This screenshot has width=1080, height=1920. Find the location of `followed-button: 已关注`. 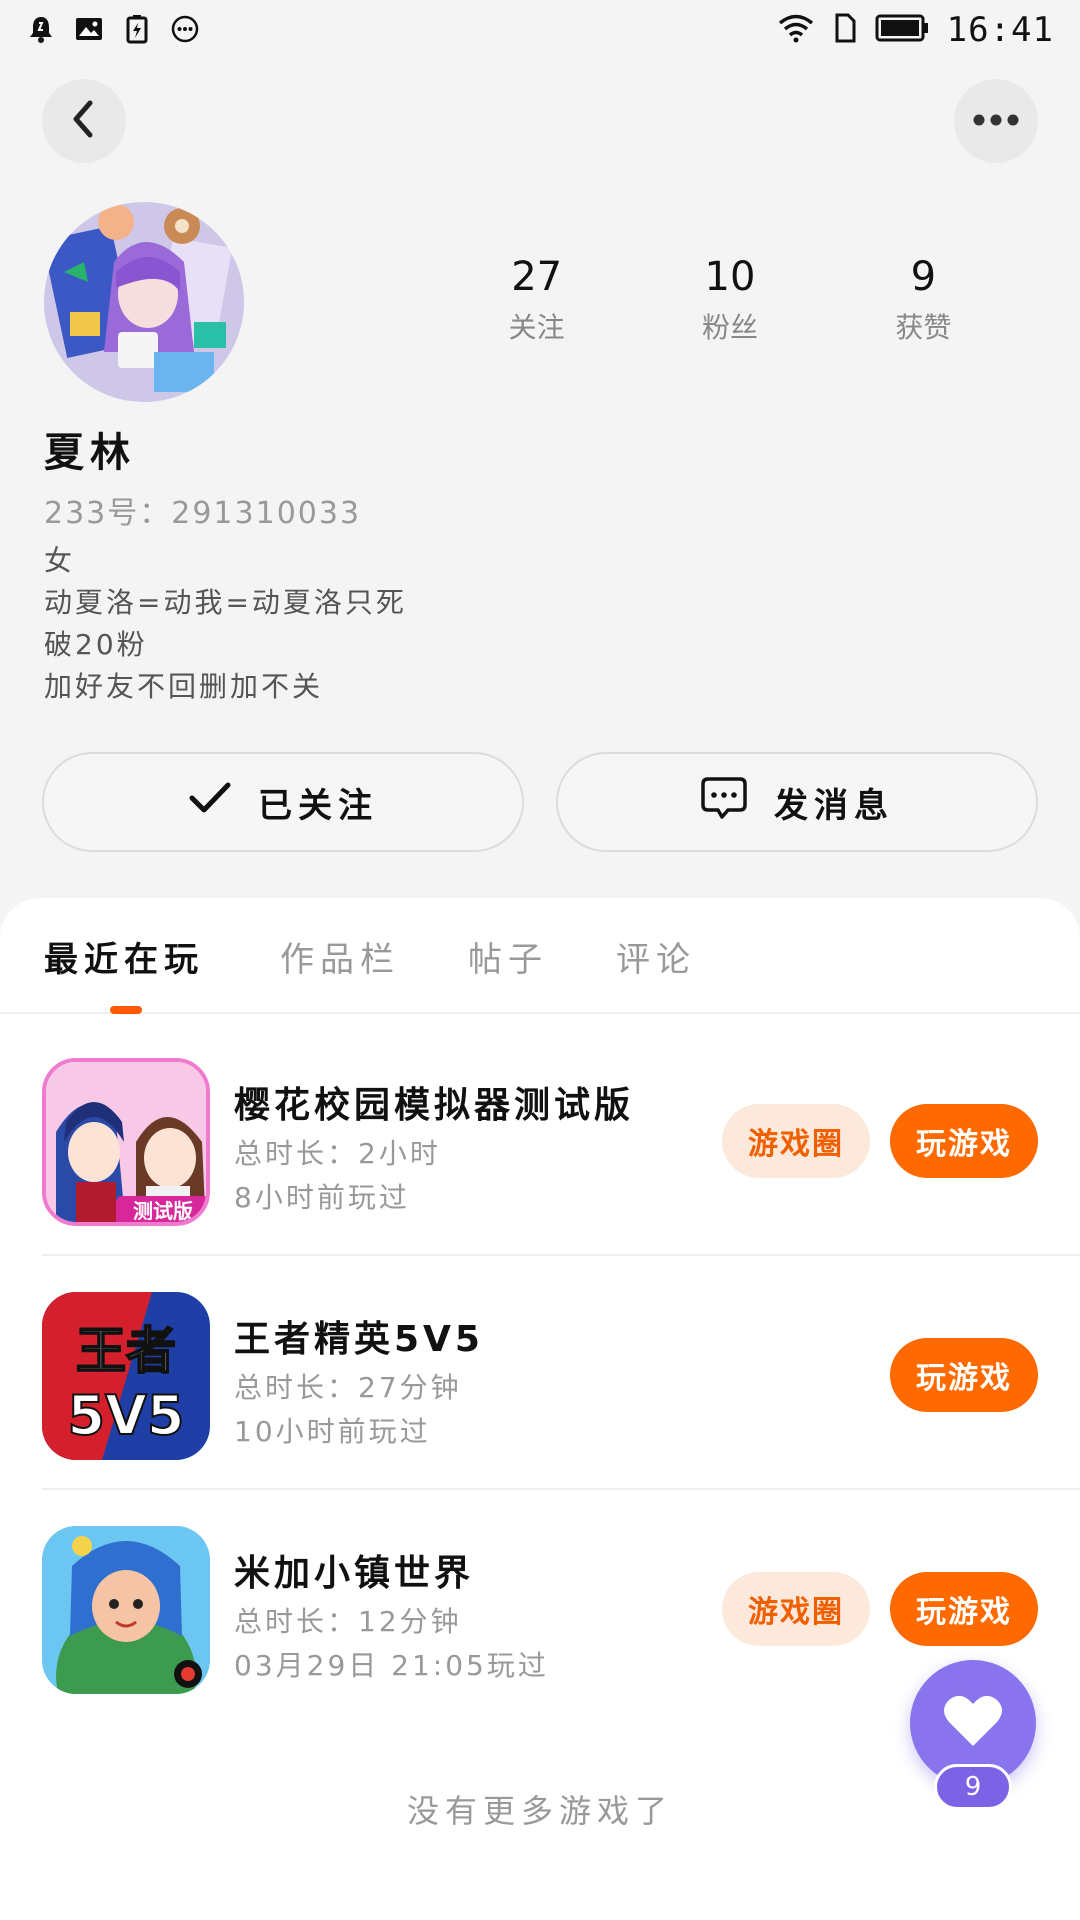

followed-button: 已关注 is located at coordinates (283, 802).